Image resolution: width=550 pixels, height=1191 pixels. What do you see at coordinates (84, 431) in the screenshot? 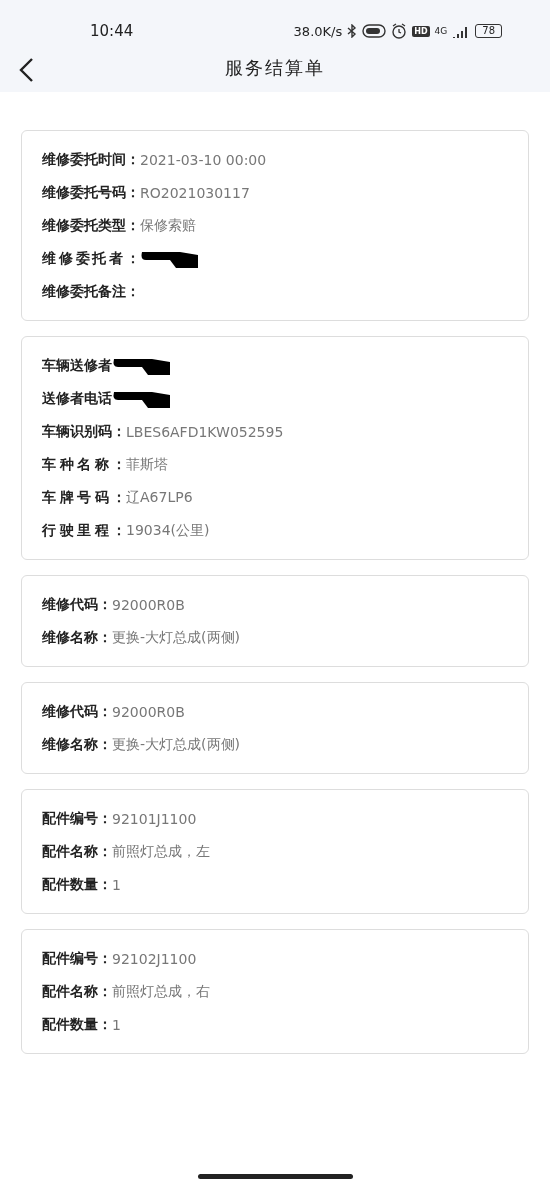
I see `field-label: 车辆识别码：` at bounding box center [84, 431].